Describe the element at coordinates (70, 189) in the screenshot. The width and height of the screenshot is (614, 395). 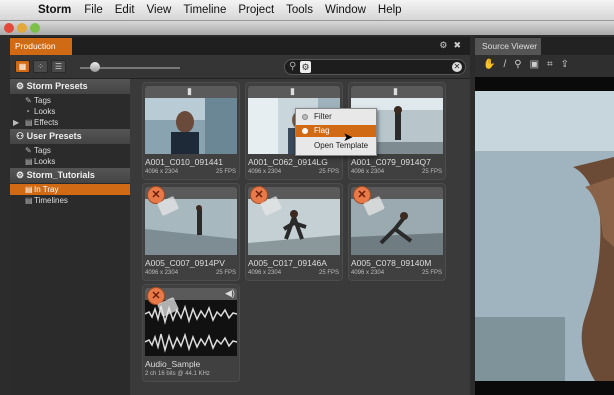
I see `tree-item-in-tray: ▤ In Tray` at that location.